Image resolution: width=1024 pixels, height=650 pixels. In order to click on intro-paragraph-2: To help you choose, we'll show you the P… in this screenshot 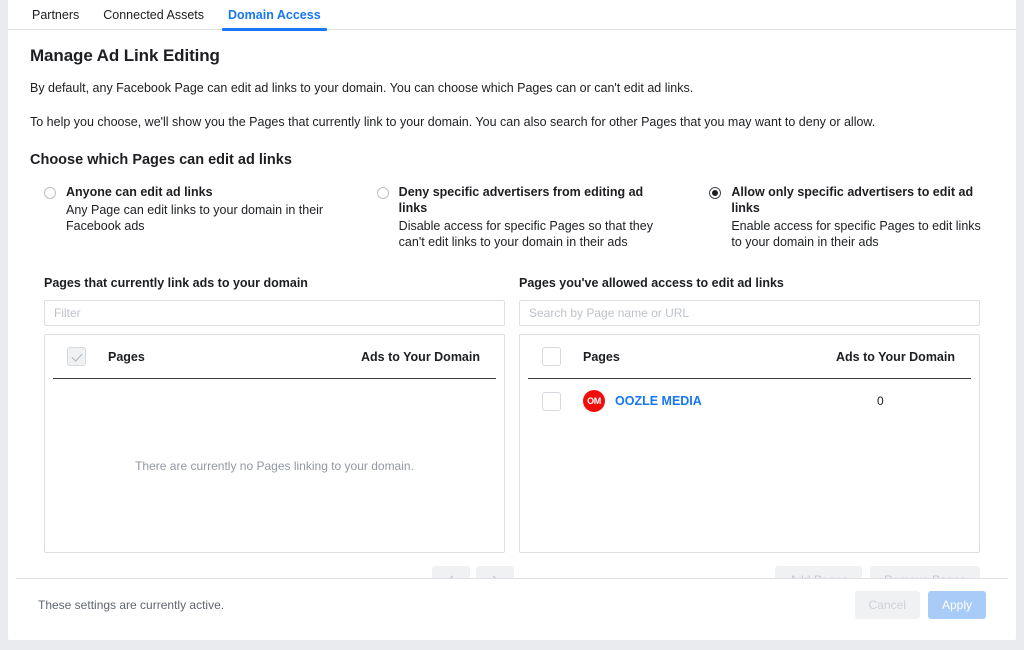, I will do `click(453, 122)`.